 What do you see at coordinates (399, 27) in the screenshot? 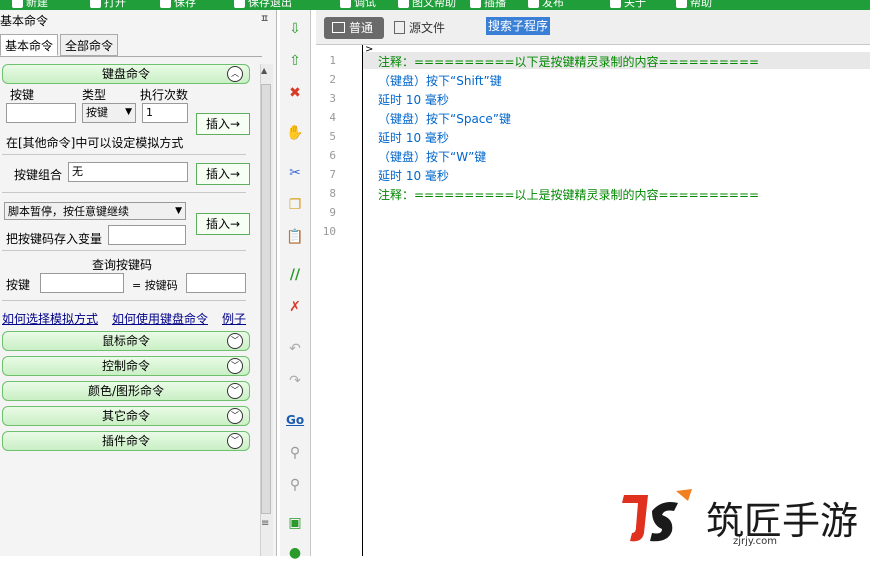
I see `source-file-icon` at bounding box center [399, 27].